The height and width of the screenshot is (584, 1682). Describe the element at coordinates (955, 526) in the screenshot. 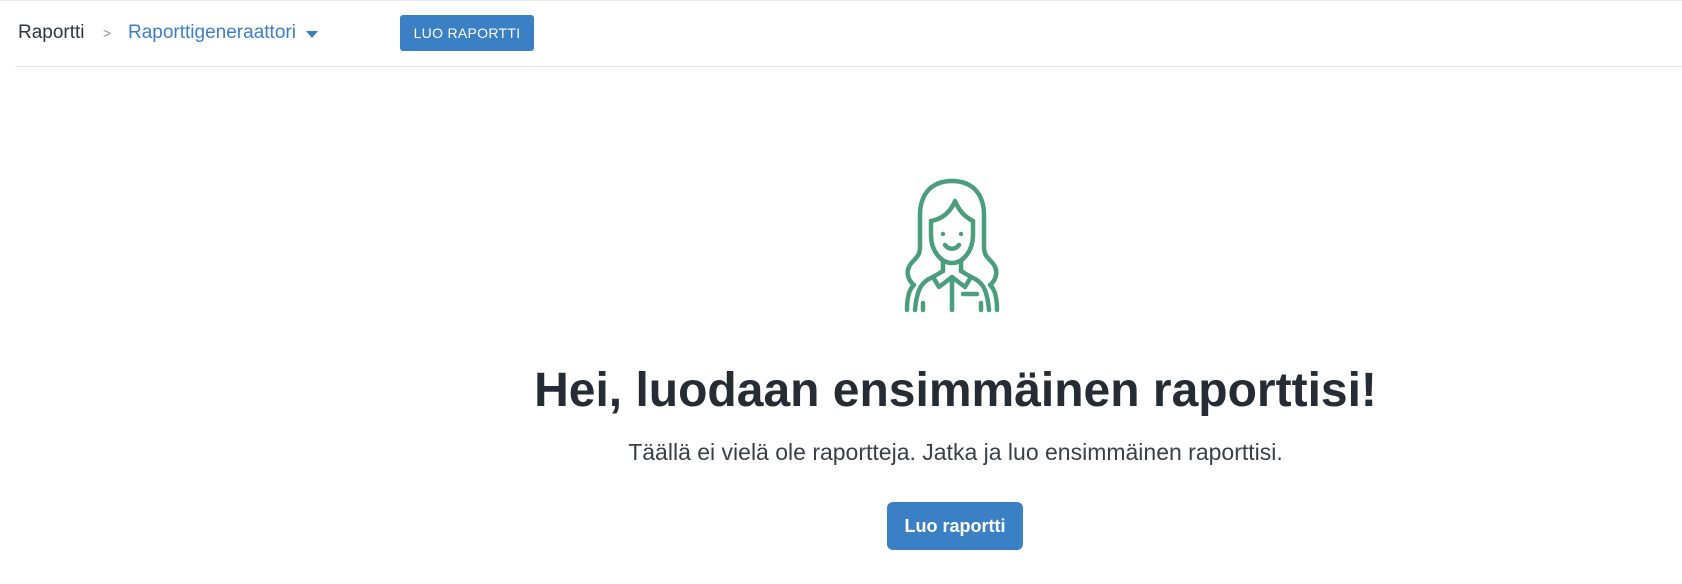

I see `create-report-button: Luo raportti` at that location.